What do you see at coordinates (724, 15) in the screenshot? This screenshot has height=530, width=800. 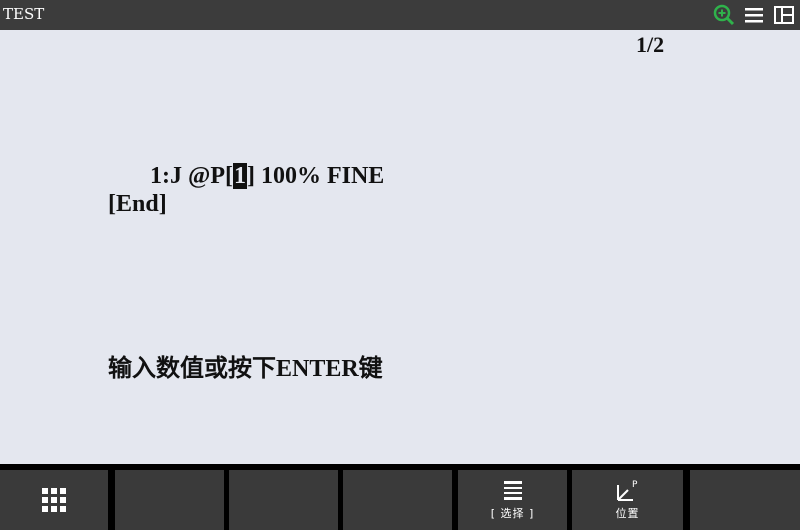 I see `zoom-in-icon` at bounding box center [724, 15].